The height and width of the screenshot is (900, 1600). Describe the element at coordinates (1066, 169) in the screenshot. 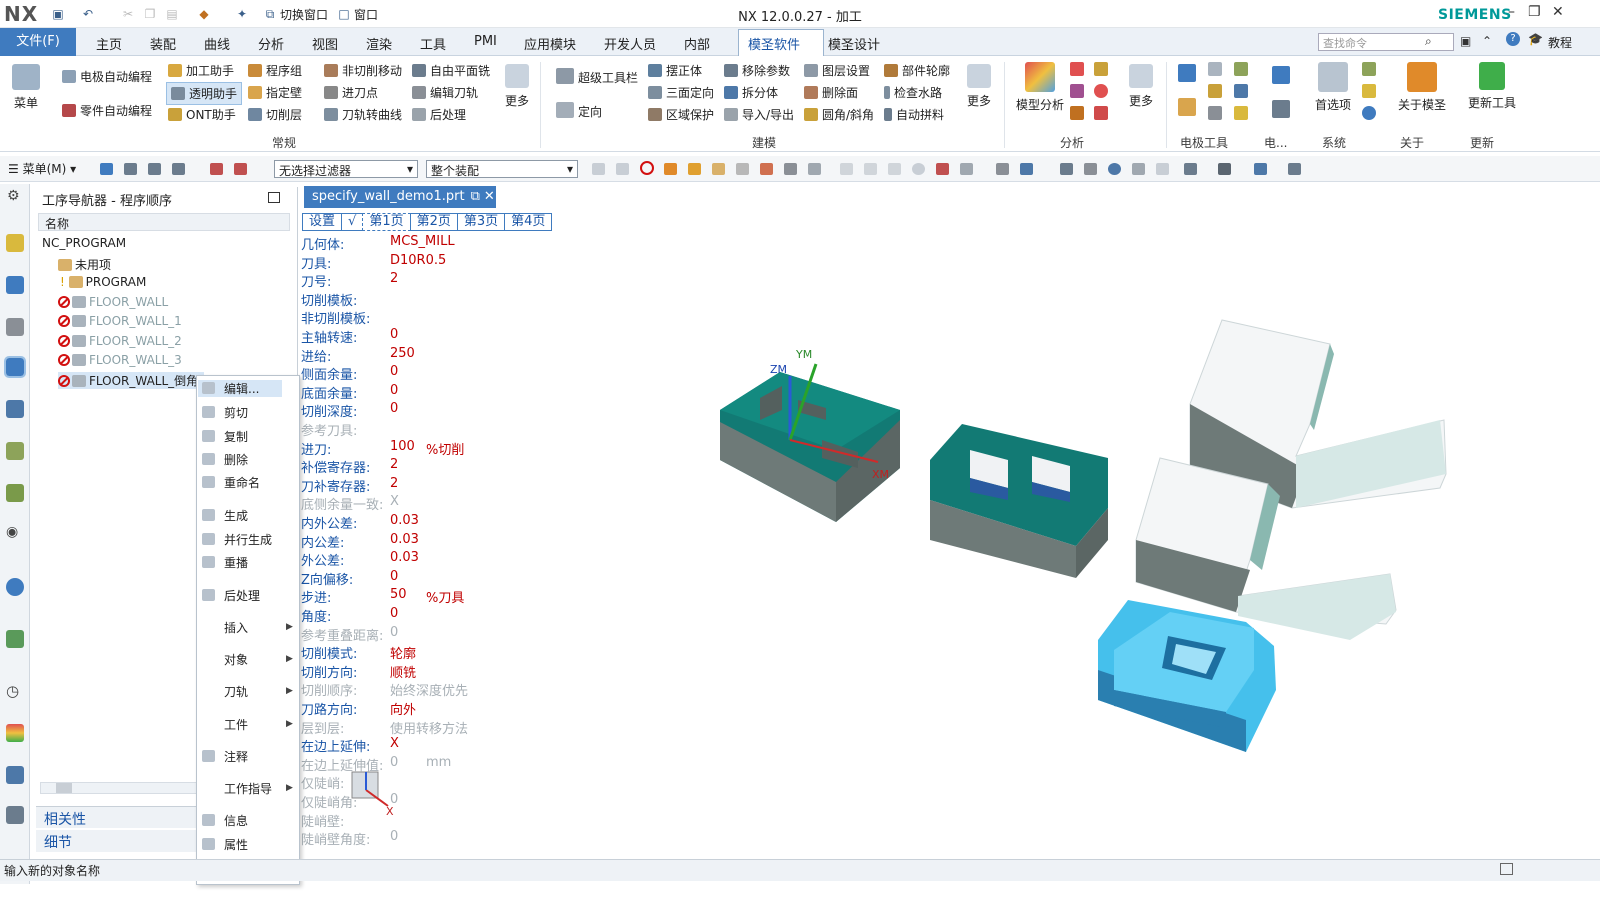

I see `fit-icon` at that location.